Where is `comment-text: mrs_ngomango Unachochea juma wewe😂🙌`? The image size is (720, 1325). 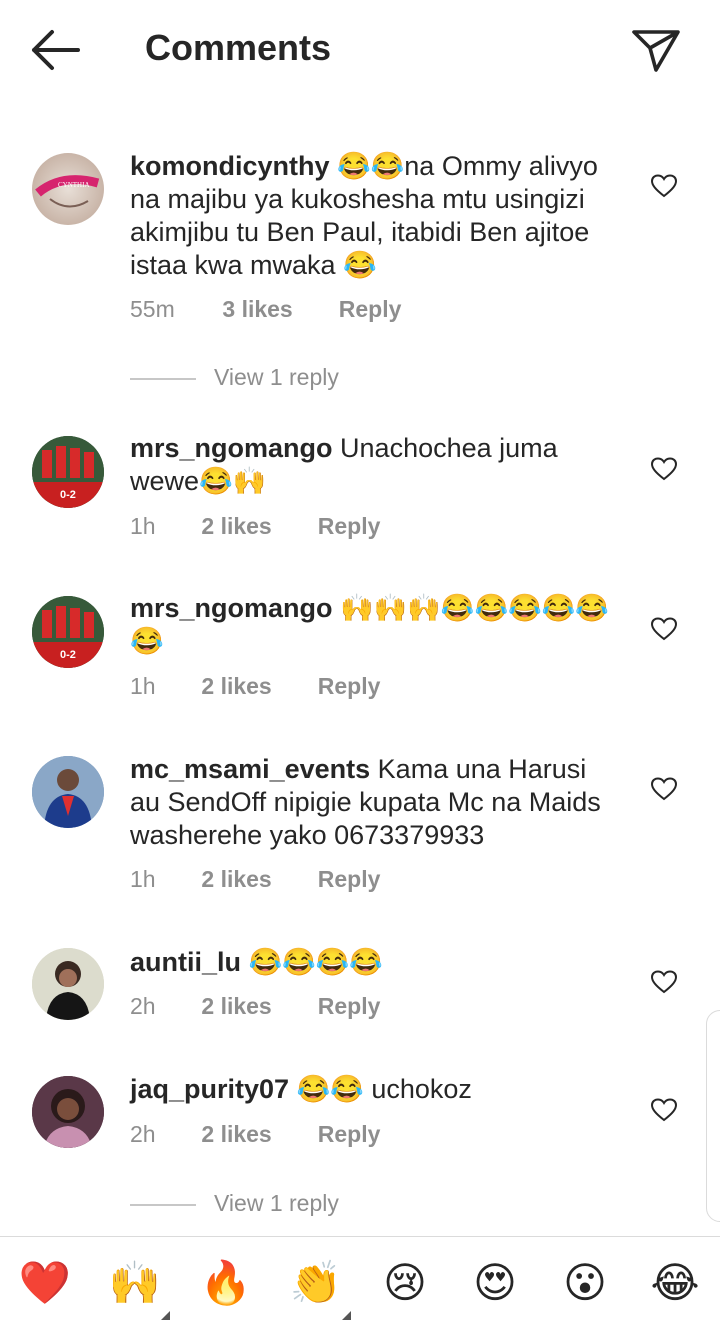
comment-text: mrs_ngomango Unachochea juma wewe😂🙌 is located at coordinates (375, 465).